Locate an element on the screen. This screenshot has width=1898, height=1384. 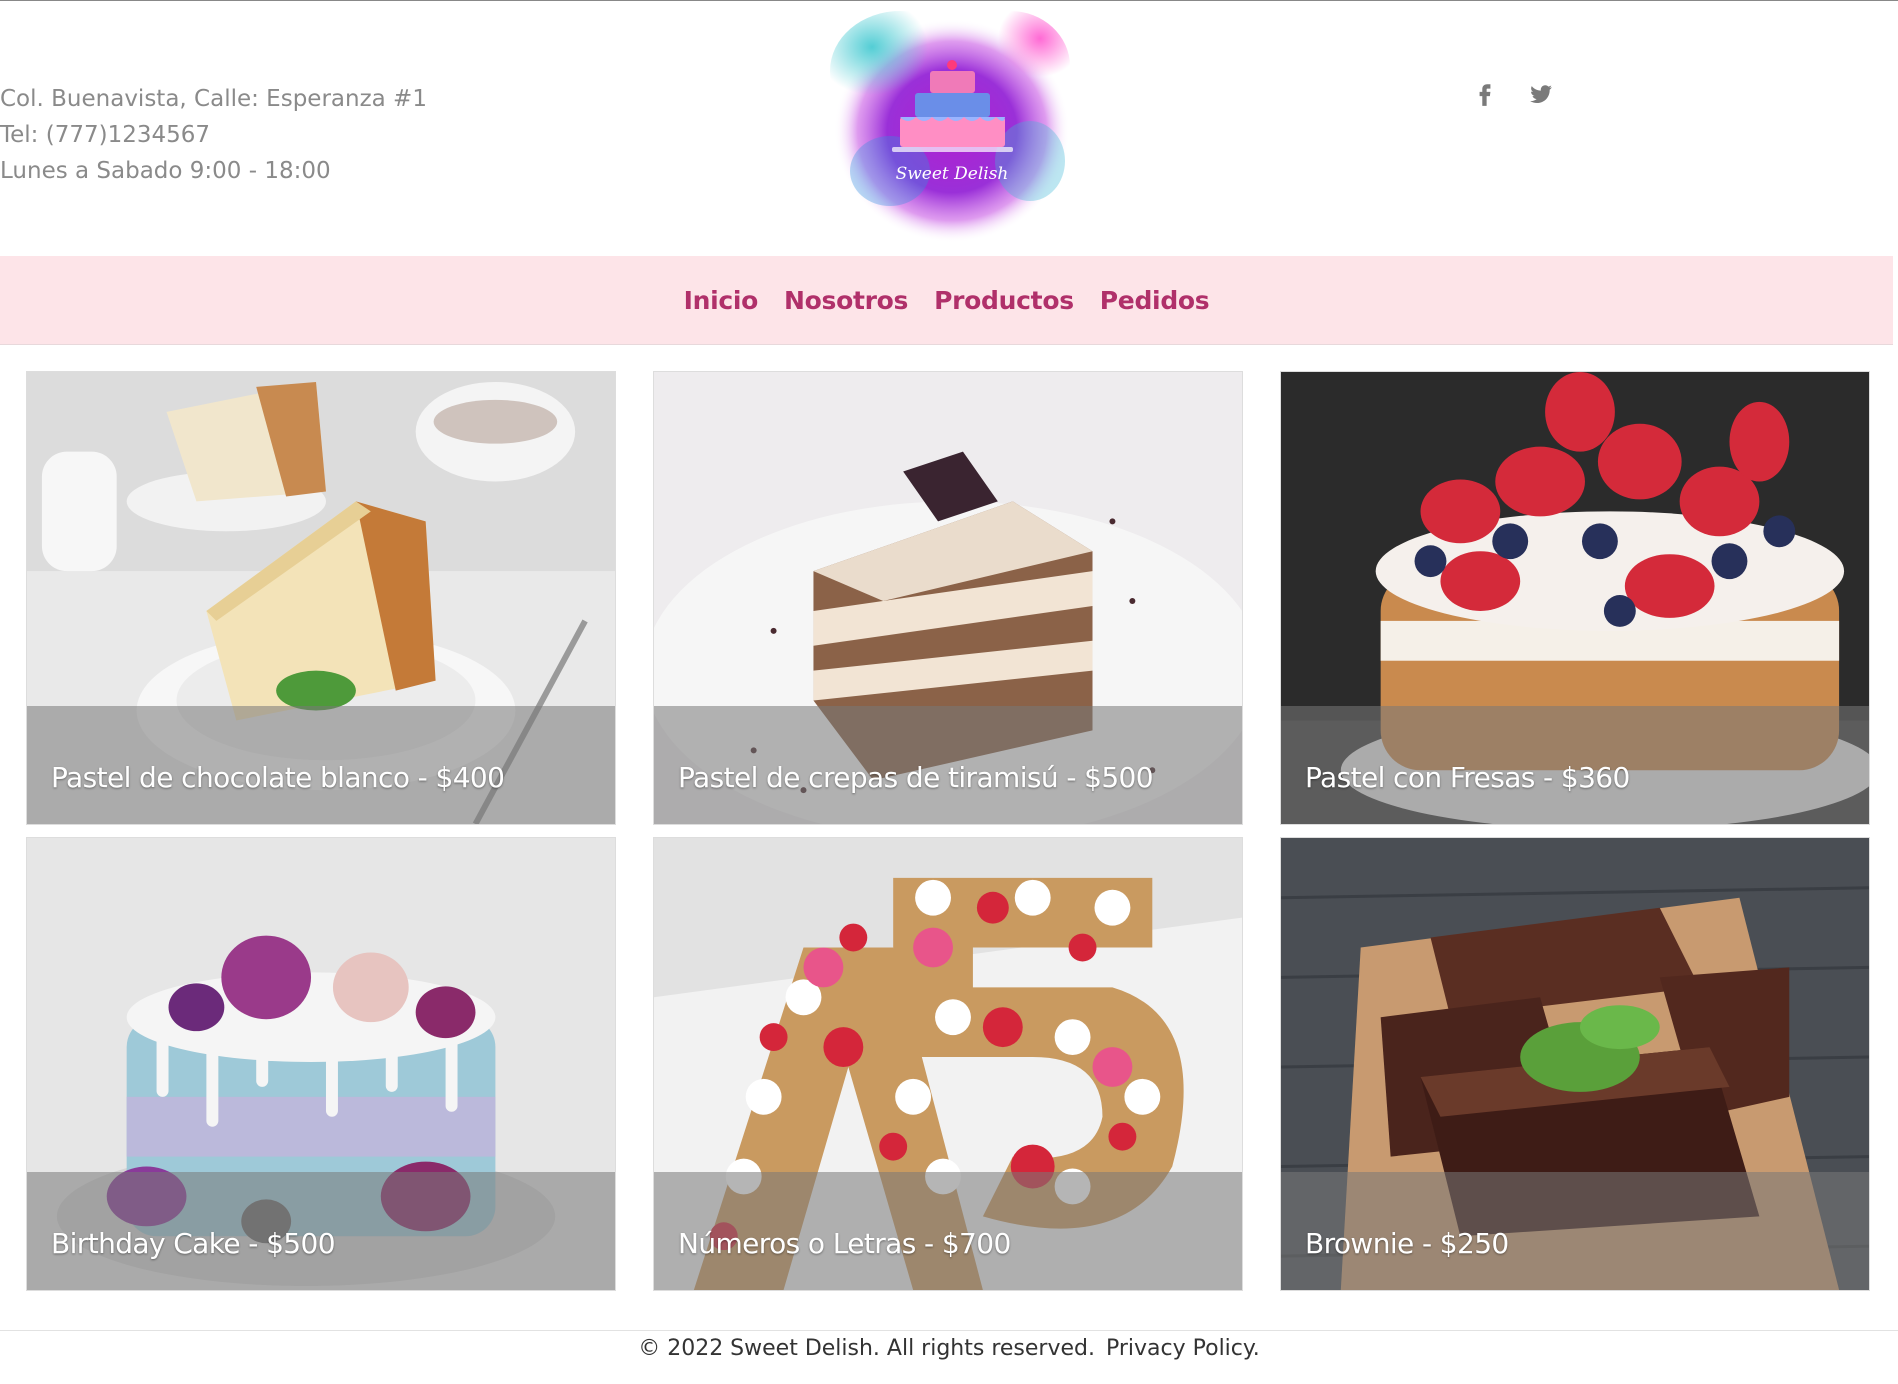
product-card: Pastel con Fresas - $360 is located at coordinates (1575, 598).